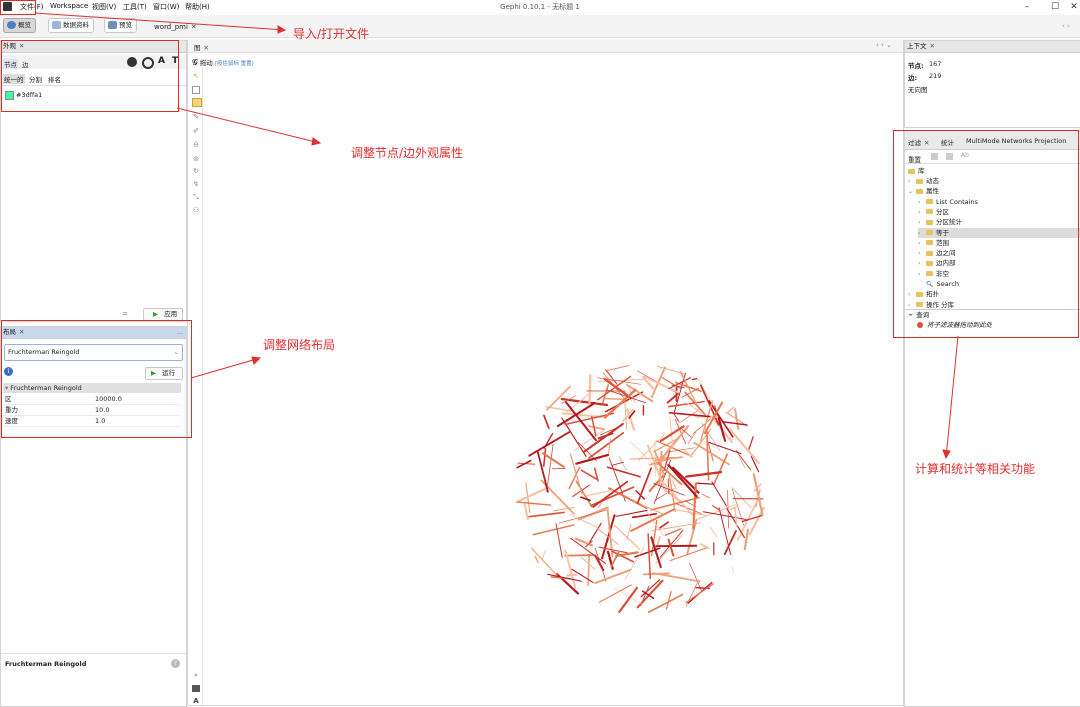 The image size is (1080, 707). Describe the element at coordinates (196, 145) in the screenshot. I see `size-icon: ⊖` at that location.